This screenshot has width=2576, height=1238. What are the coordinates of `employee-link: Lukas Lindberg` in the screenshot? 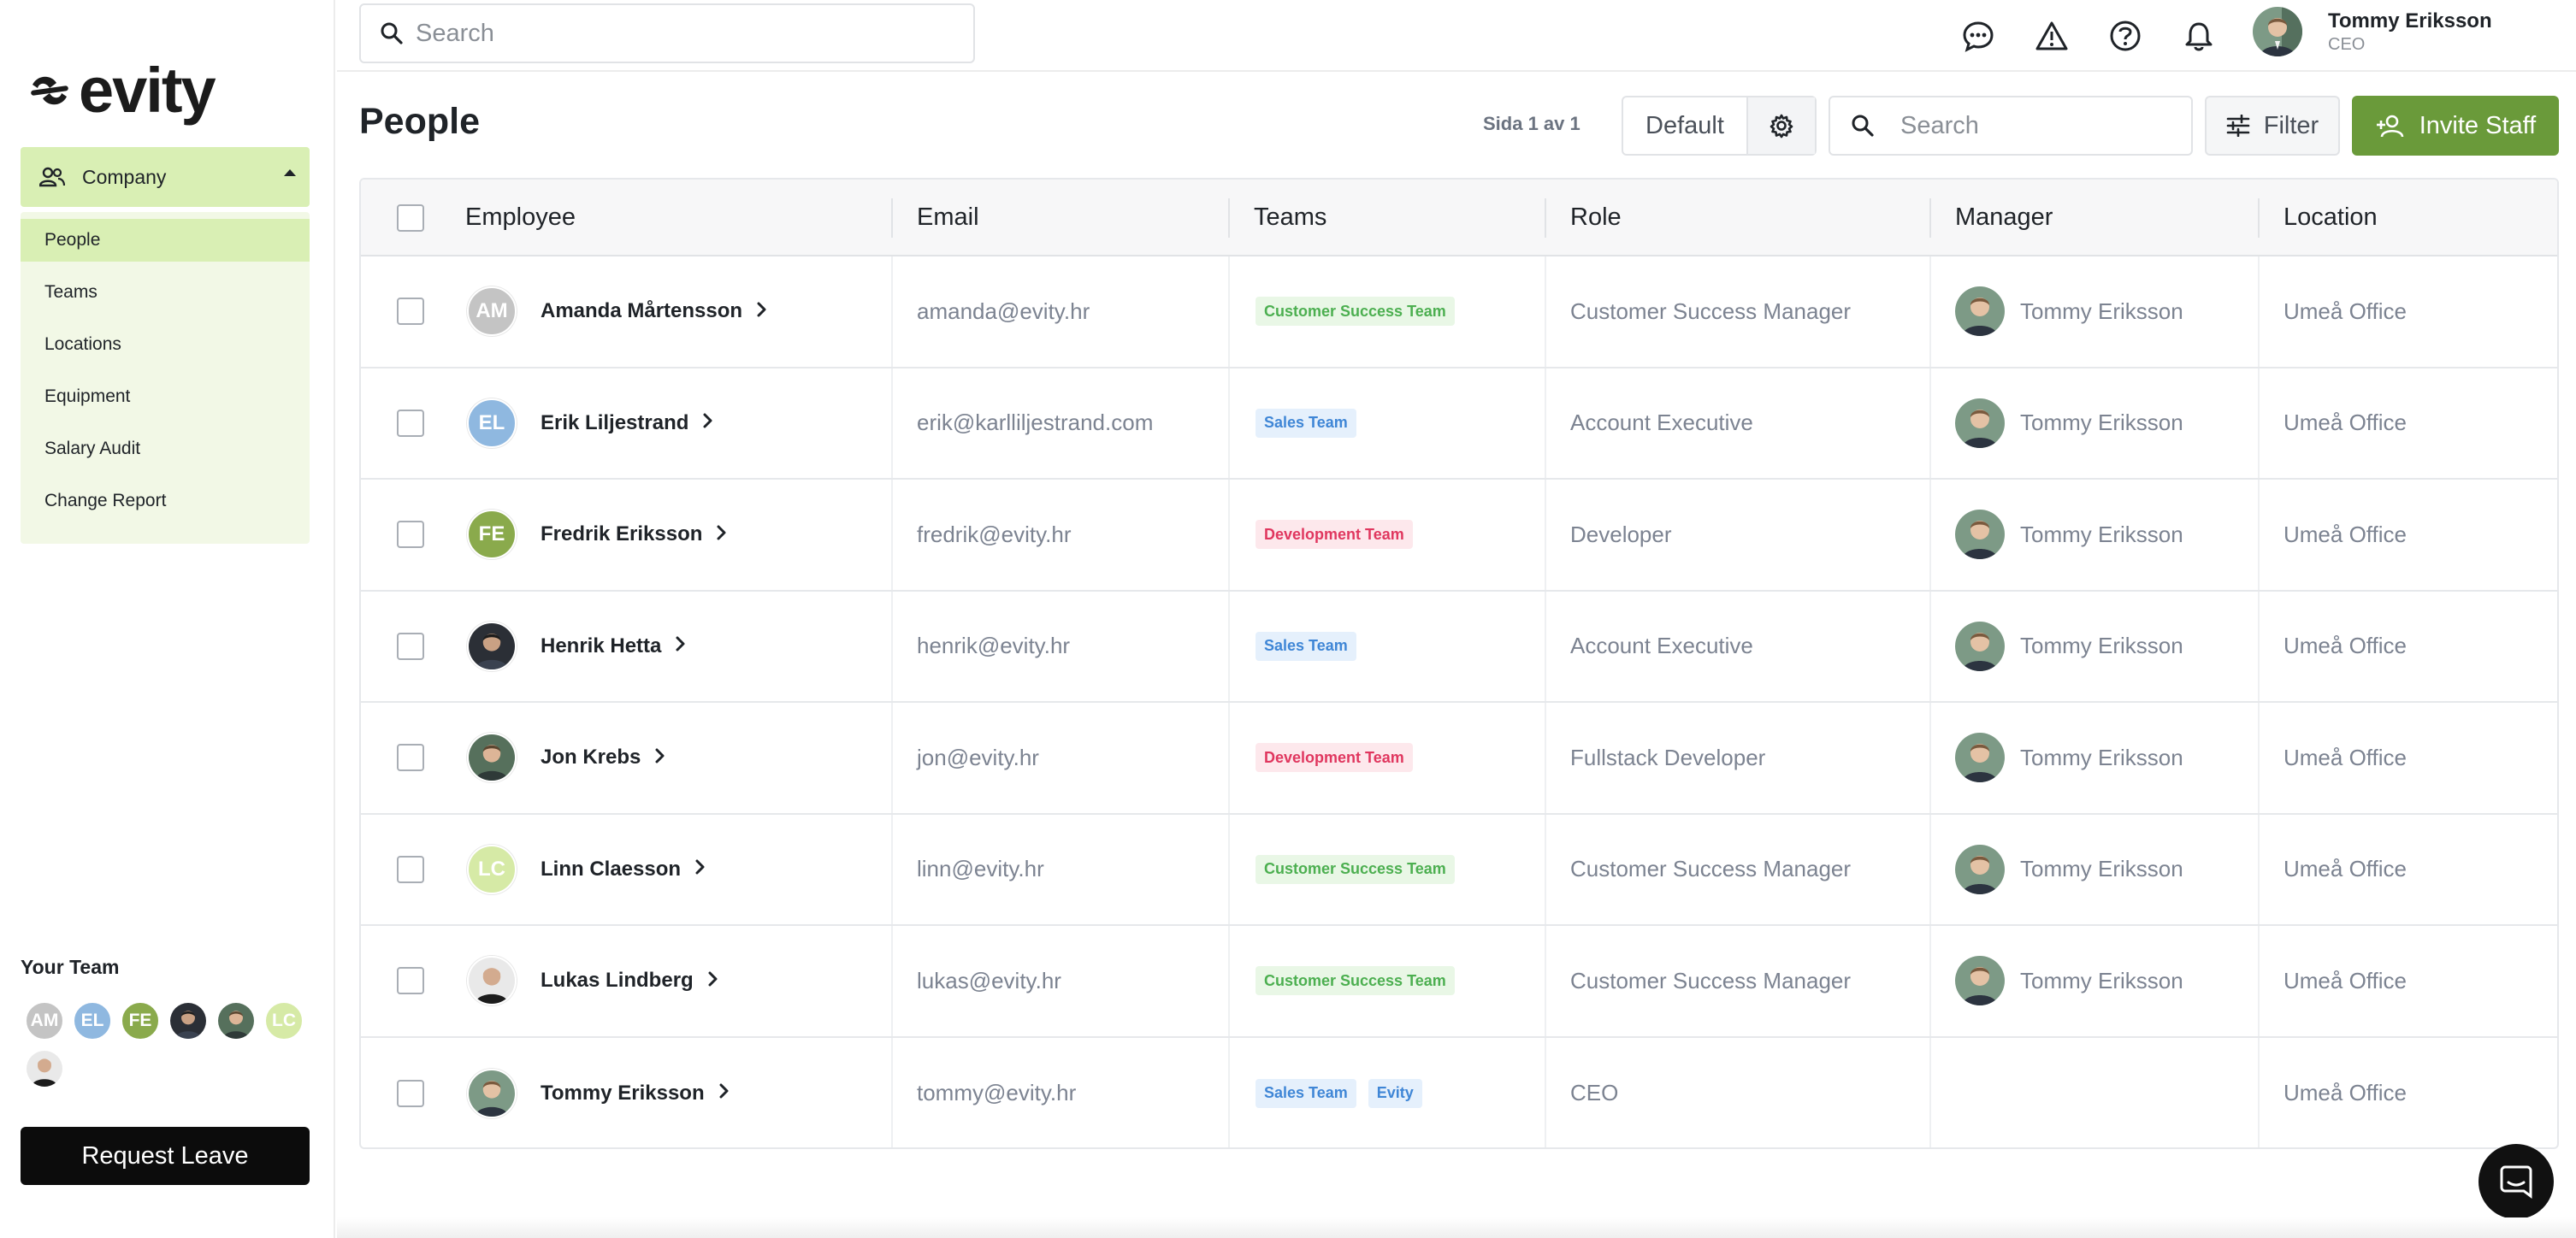 It's located at (593, 981).